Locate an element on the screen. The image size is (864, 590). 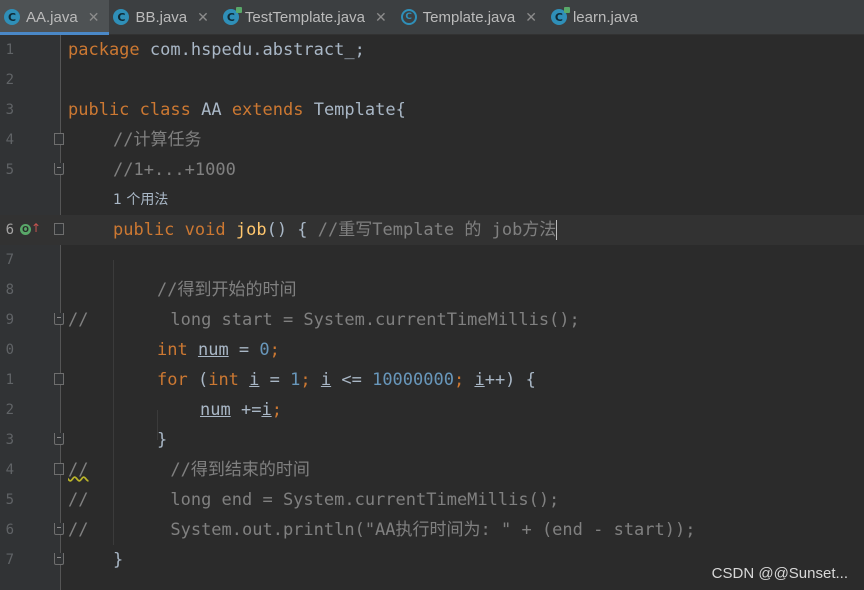
tab-learn-java: C learn.java is located at coordinates (597, 17).